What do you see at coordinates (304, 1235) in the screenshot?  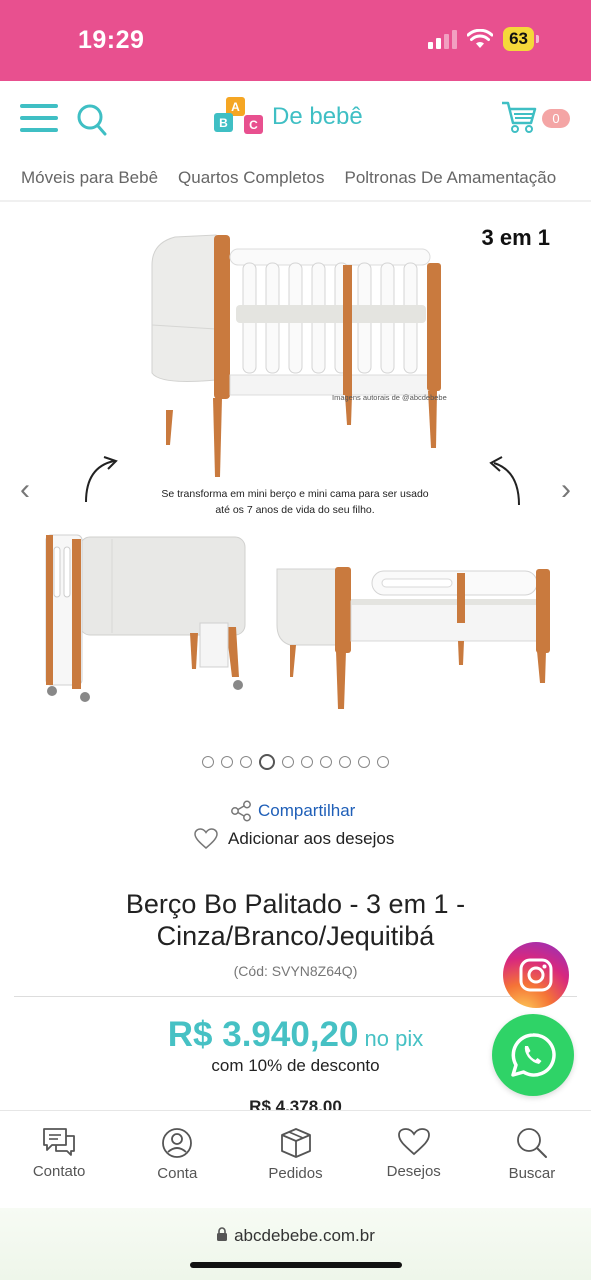 I see `url-text: abcdebebe.com.br` at bounding box center [304, 1235].